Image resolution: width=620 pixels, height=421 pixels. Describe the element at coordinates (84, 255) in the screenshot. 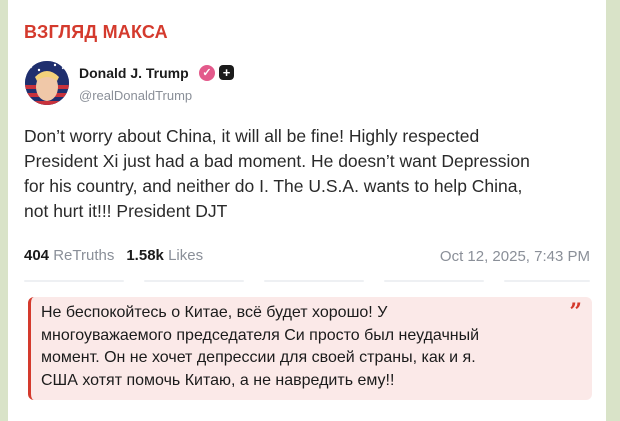

I see `retruths-label: ReTruths` at that location.